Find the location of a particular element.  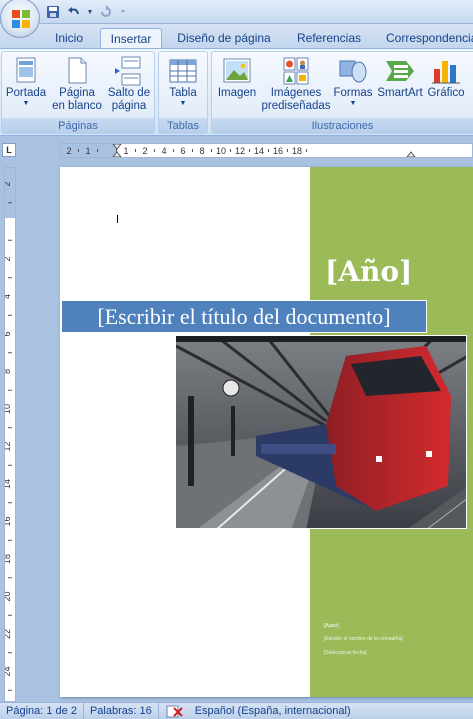

language-status: Español (España, internacional) is located at coordinates (273, 711).